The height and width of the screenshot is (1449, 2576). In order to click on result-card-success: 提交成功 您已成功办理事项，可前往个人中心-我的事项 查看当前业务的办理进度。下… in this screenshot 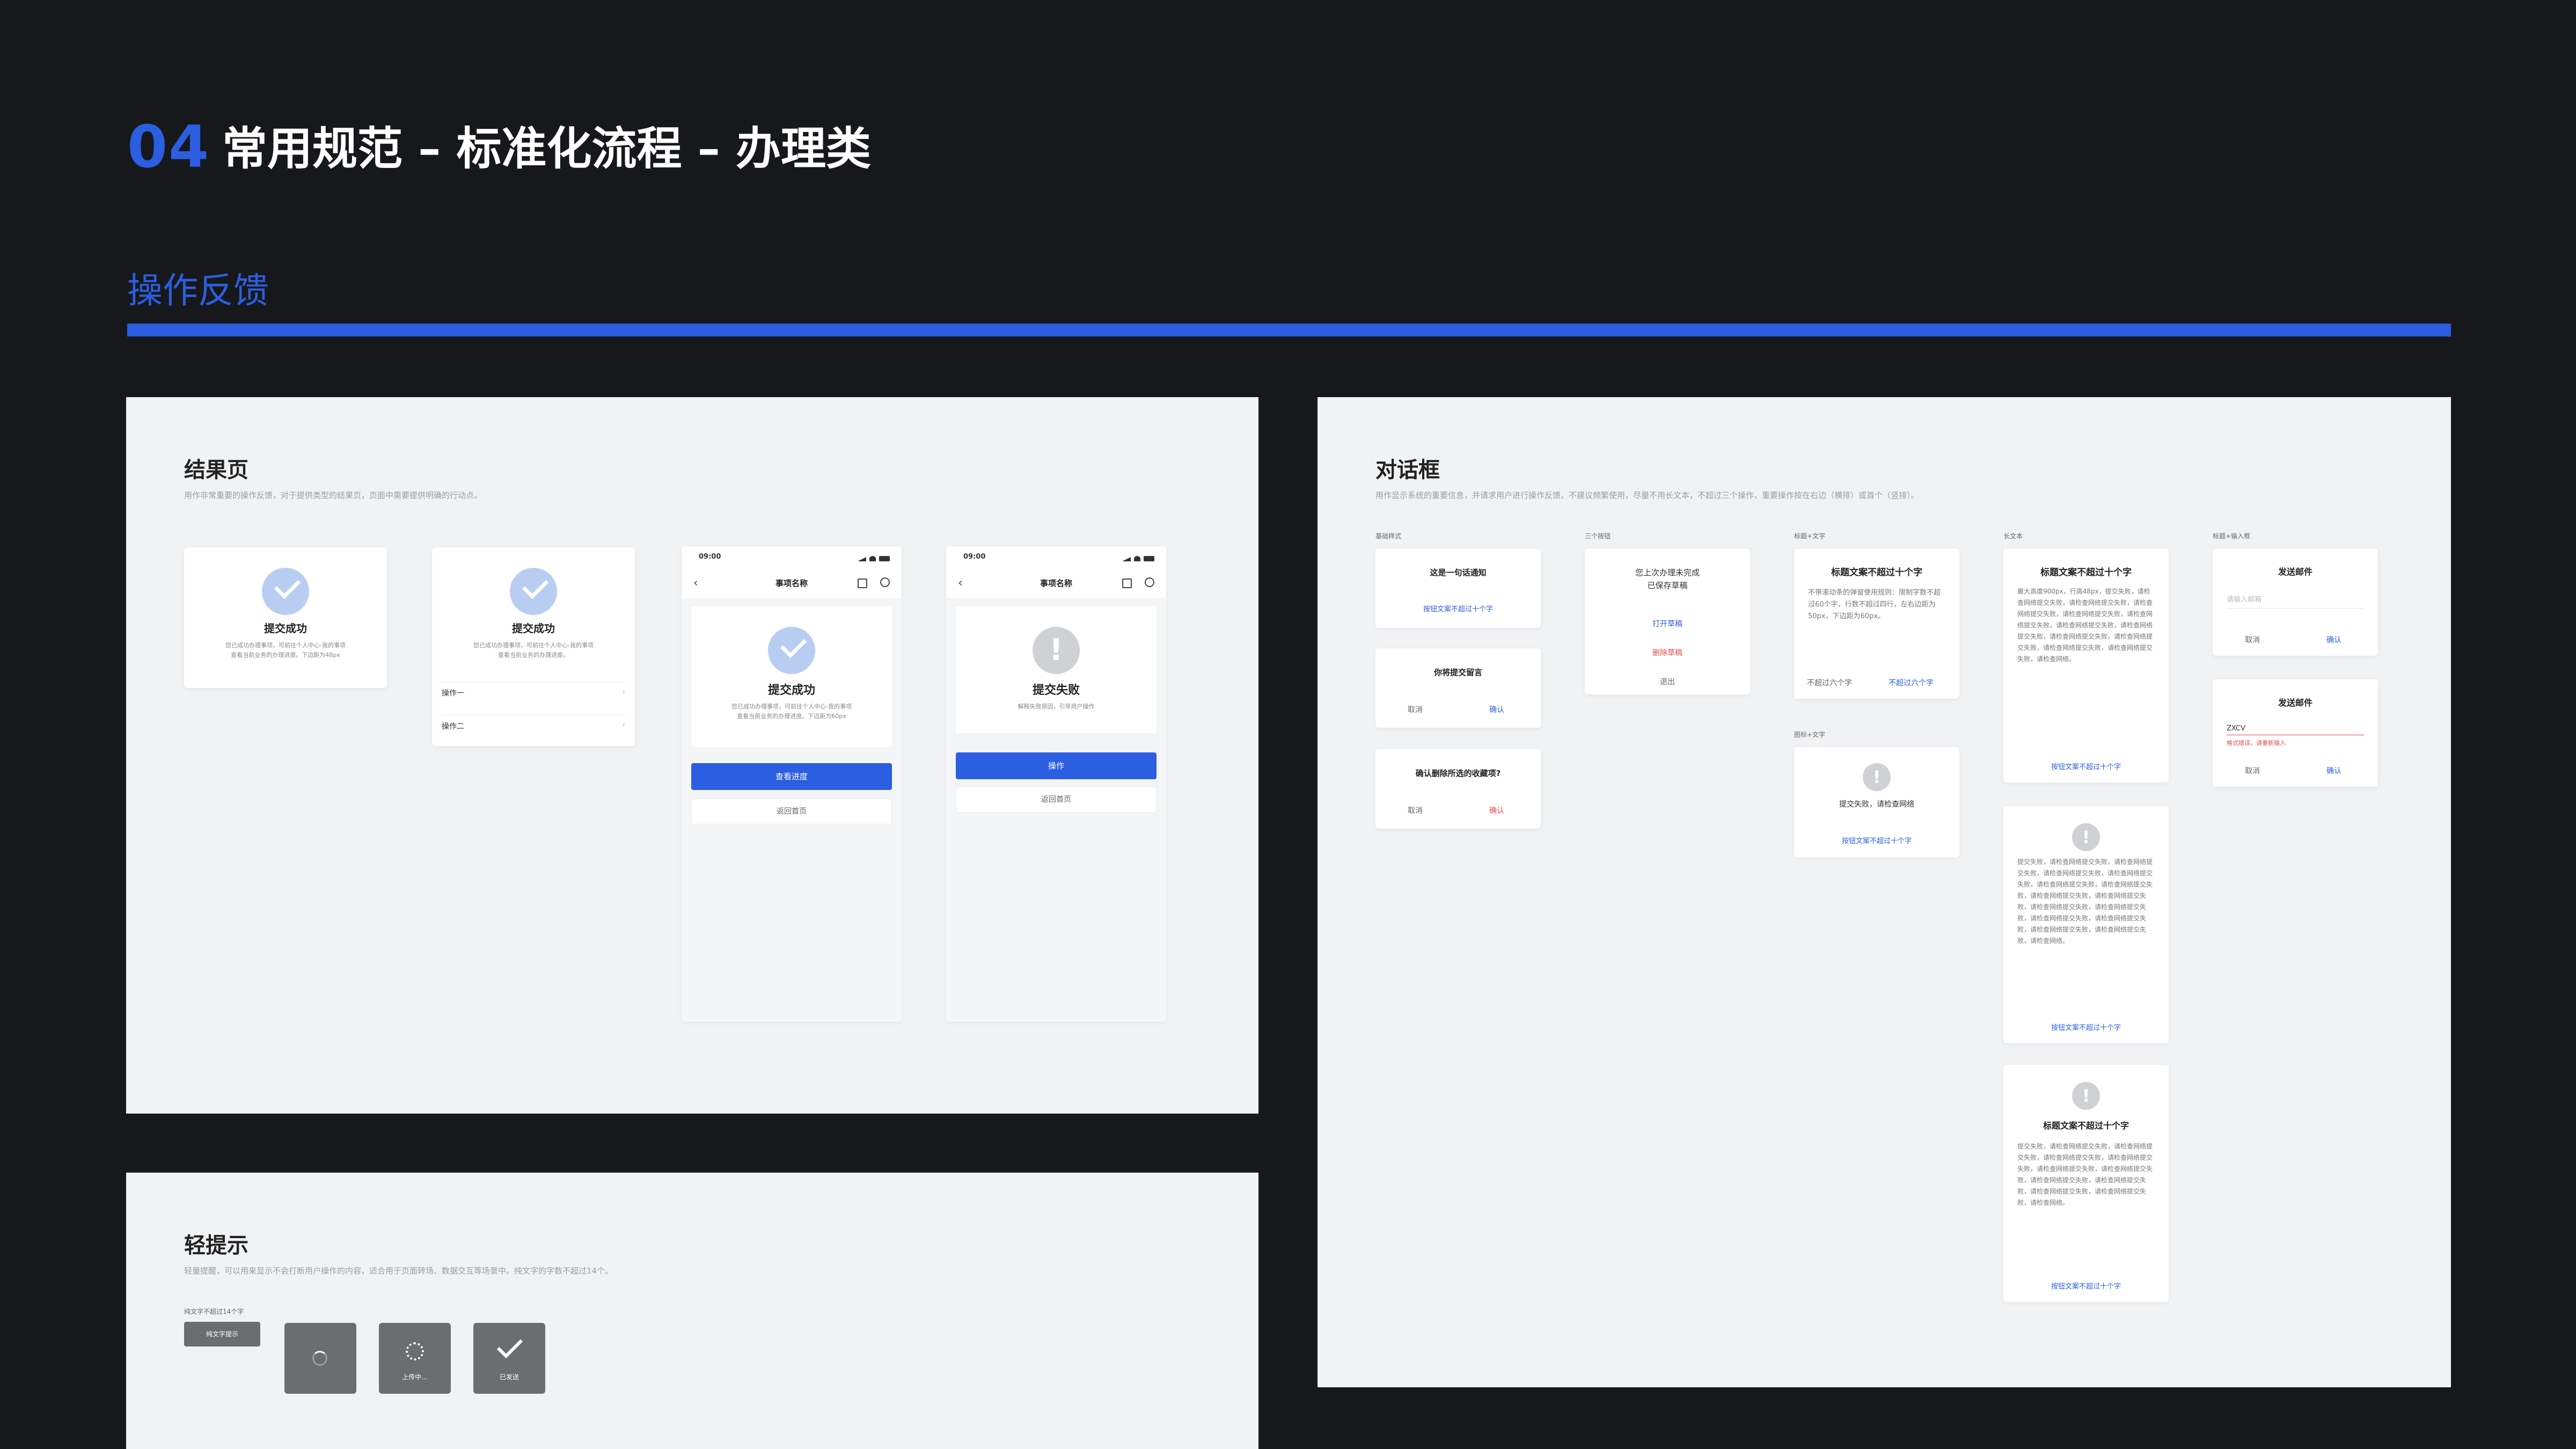, I will do `click(285, 617)`.